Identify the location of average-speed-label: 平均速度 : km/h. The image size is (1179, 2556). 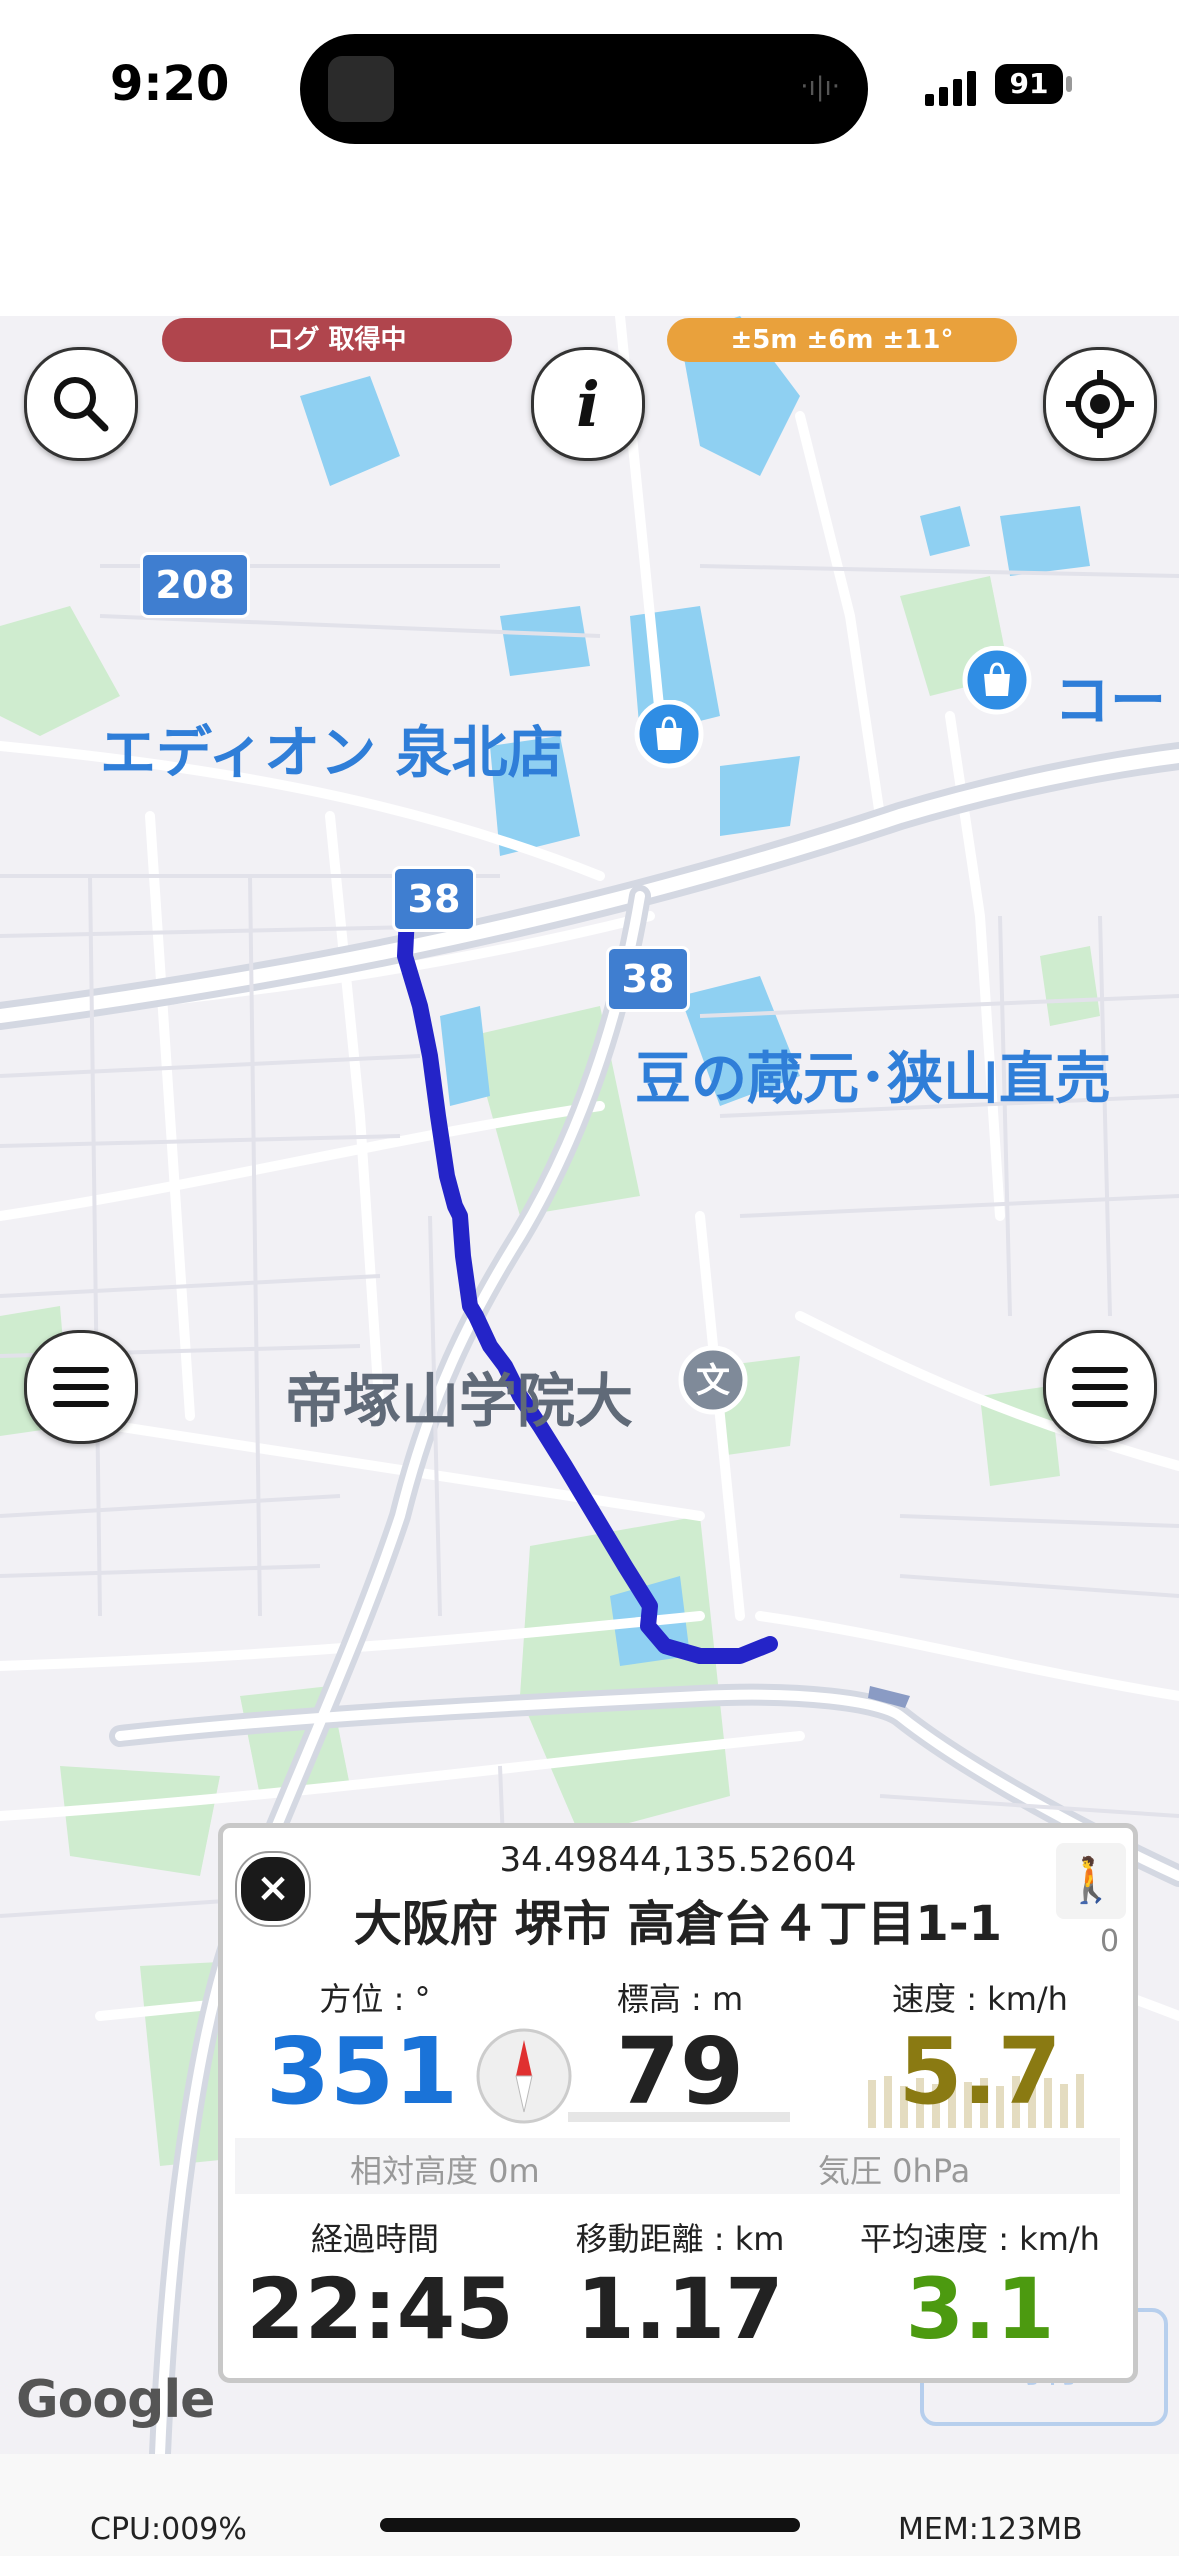
(980, 2239).